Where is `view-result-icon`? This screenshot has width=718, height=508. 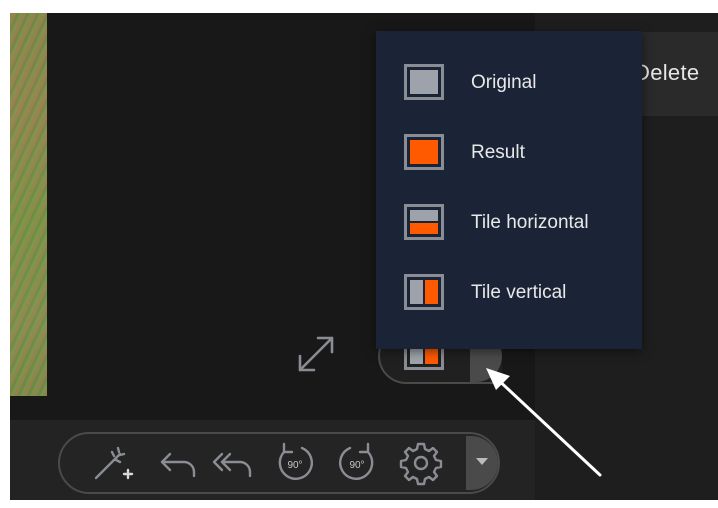 view-result-icon is located at coordinates (424, 152).